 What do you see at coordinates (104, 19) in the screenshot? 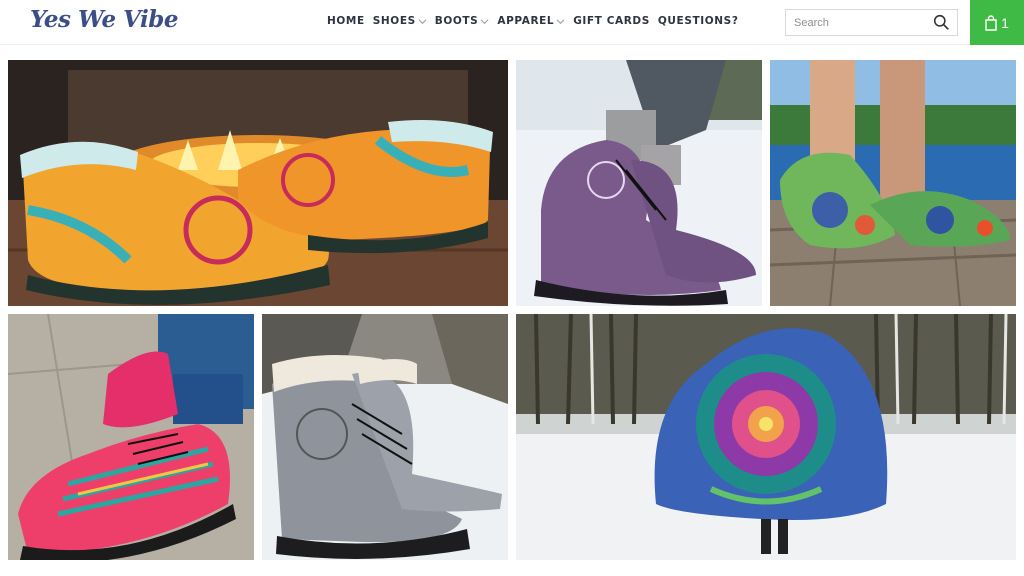
I see `site-logo: Yes We Vibe` at bounding box center [104, 19].